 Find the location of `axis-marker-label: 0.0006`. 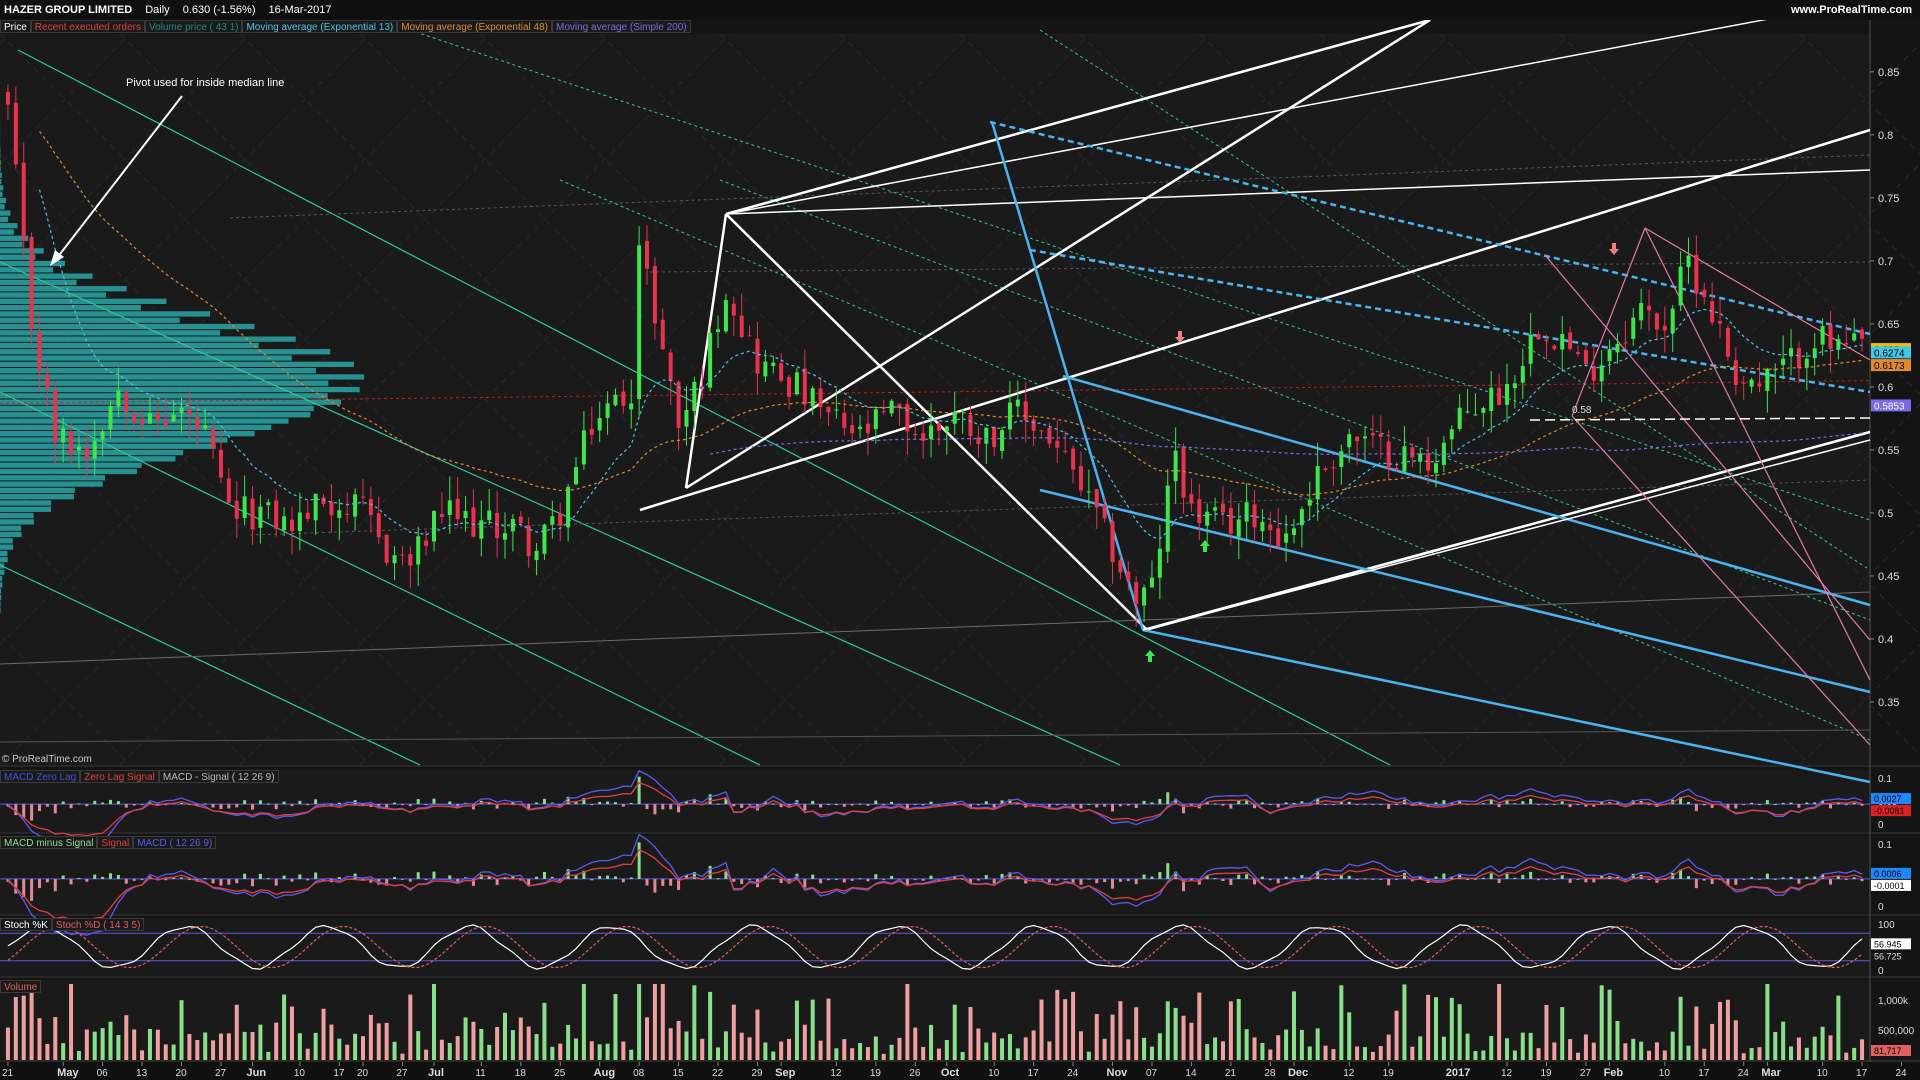

axis-marker-label: 0.0006 is located at coordinates (1888, 874).